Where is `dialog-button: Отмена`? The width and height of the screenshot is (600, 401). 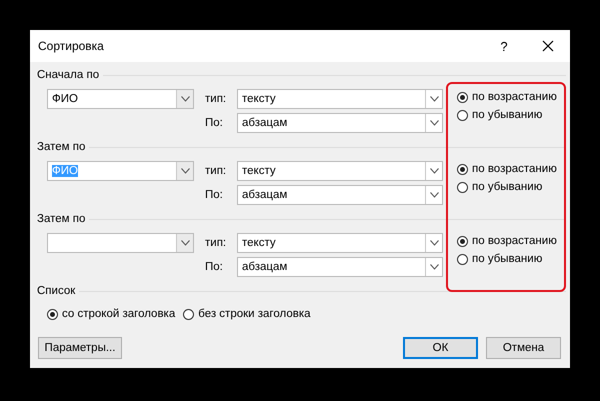 dialog-button: Отмена is located at coordinates (523, 348).